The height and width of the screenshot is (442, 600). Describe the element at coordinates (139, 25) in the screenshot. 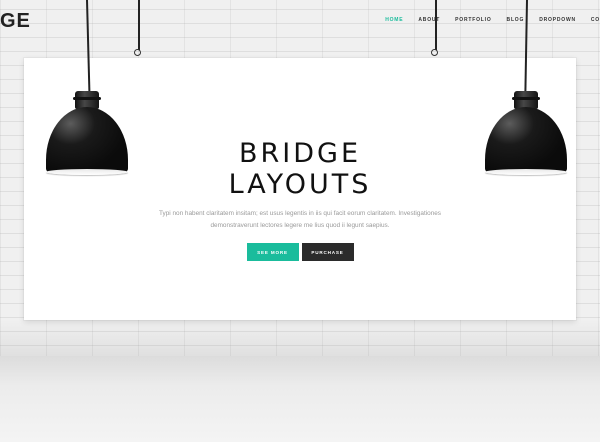

I see `left-hook-cord` at that location.